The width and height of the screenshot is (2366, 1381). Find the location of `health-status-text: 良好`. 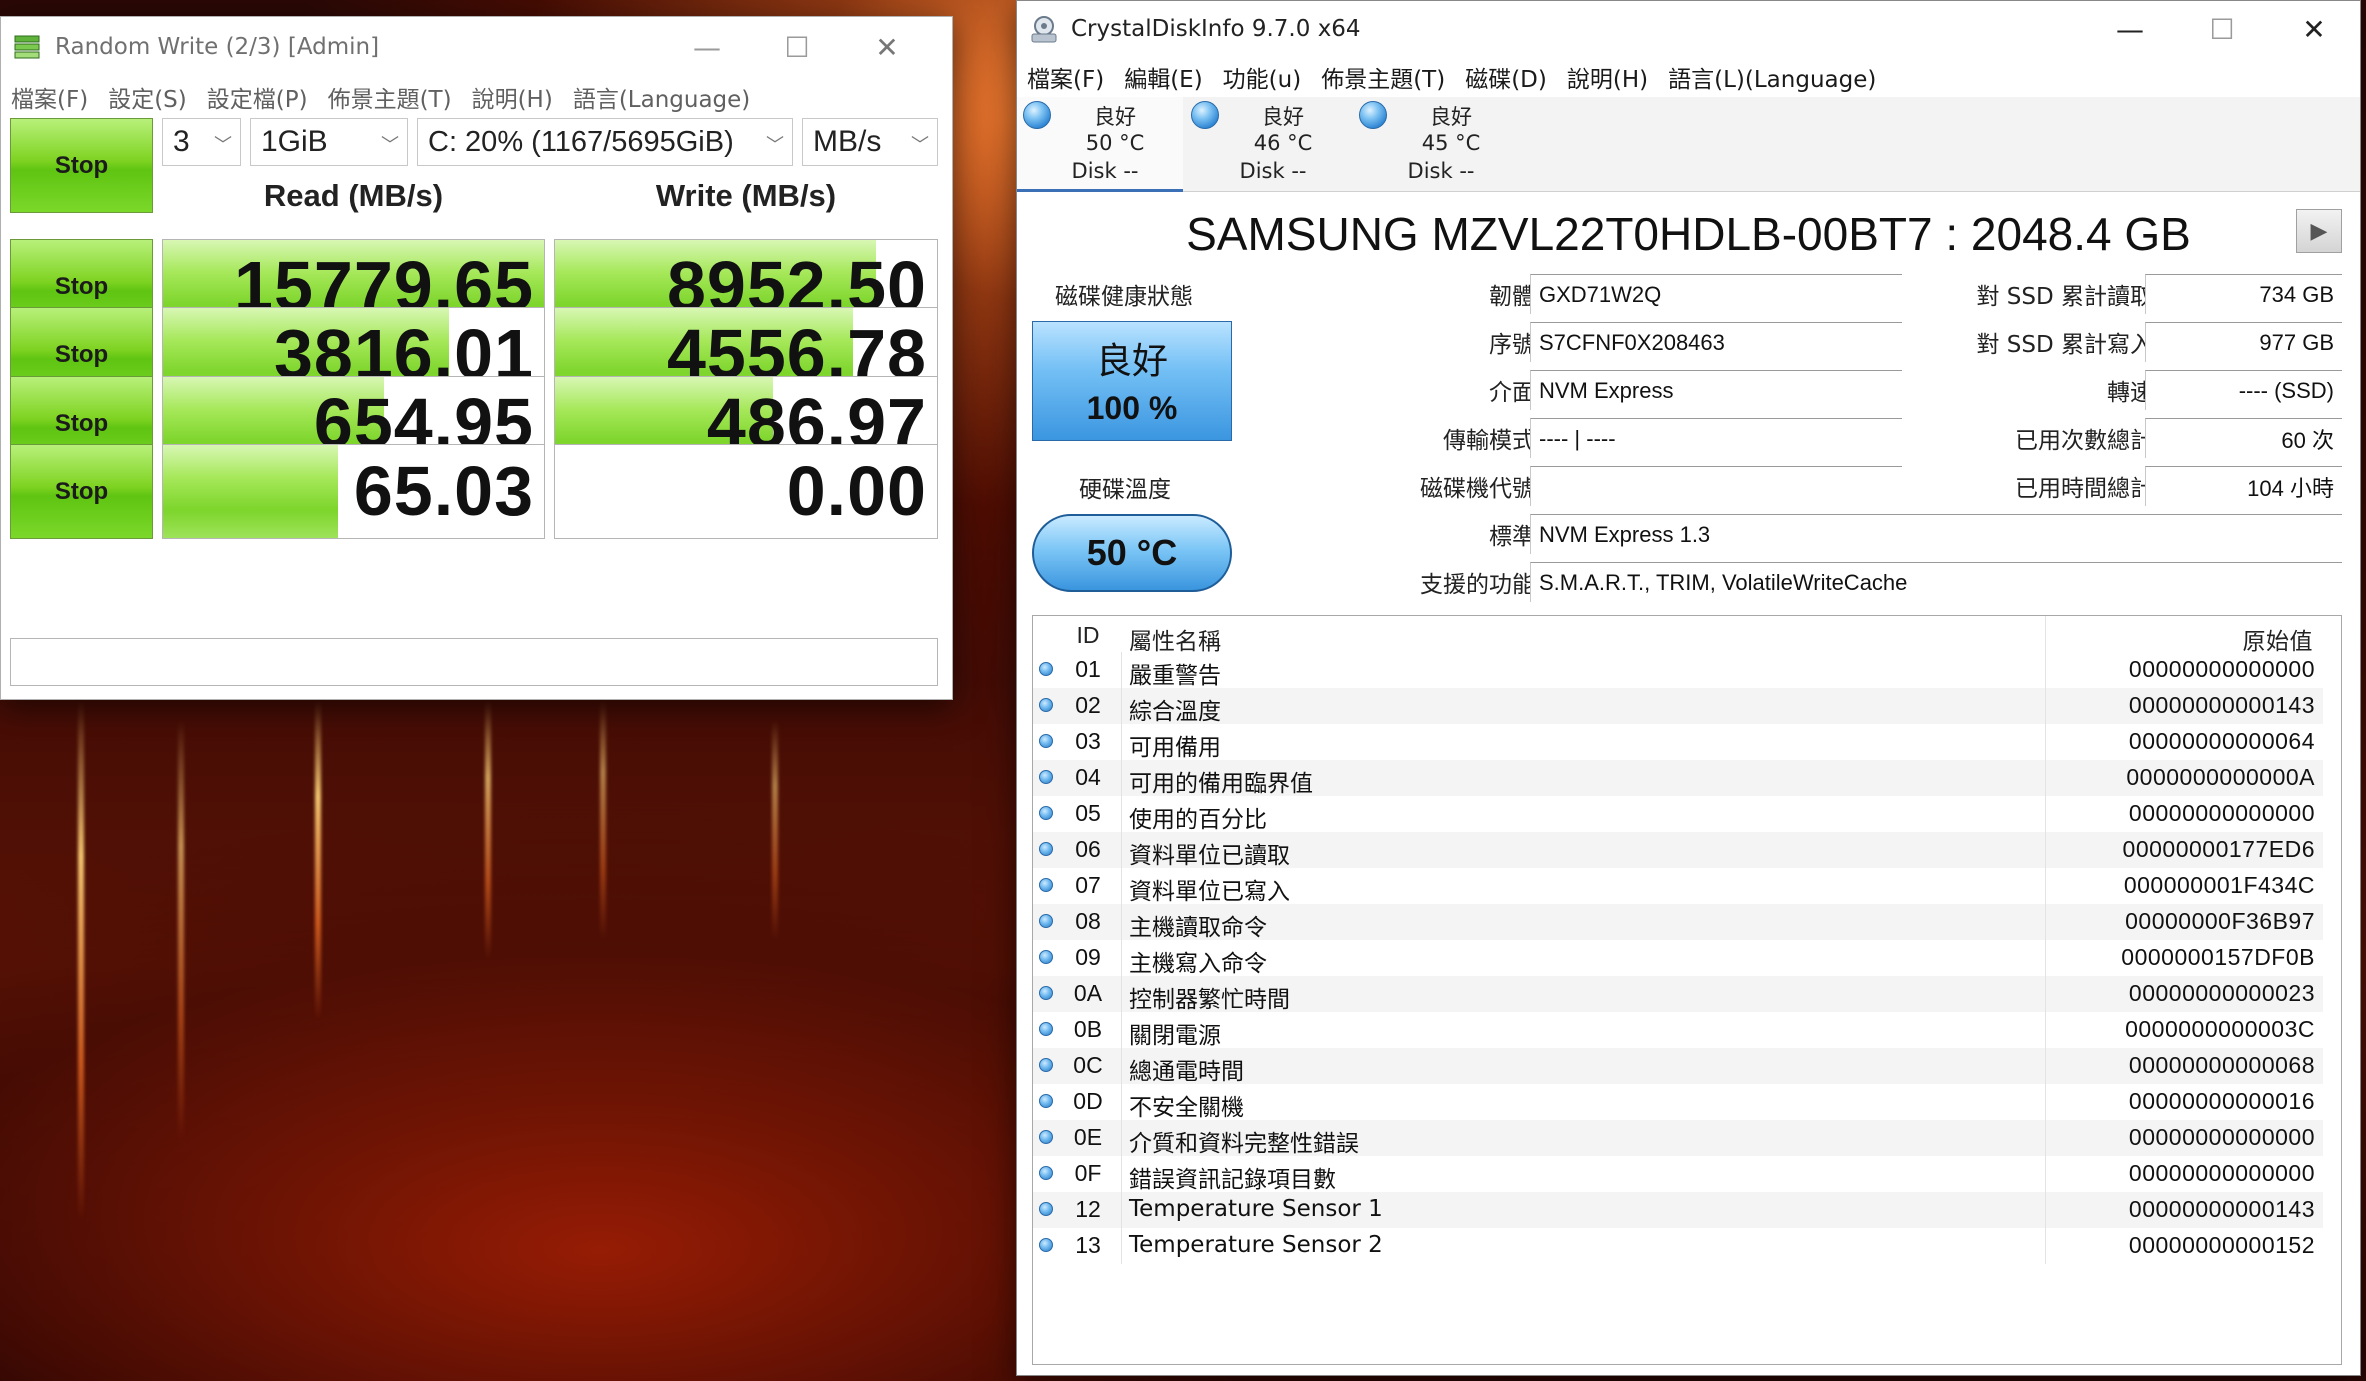

health-status-text: 良好 is located at coordinates (1131, 361).